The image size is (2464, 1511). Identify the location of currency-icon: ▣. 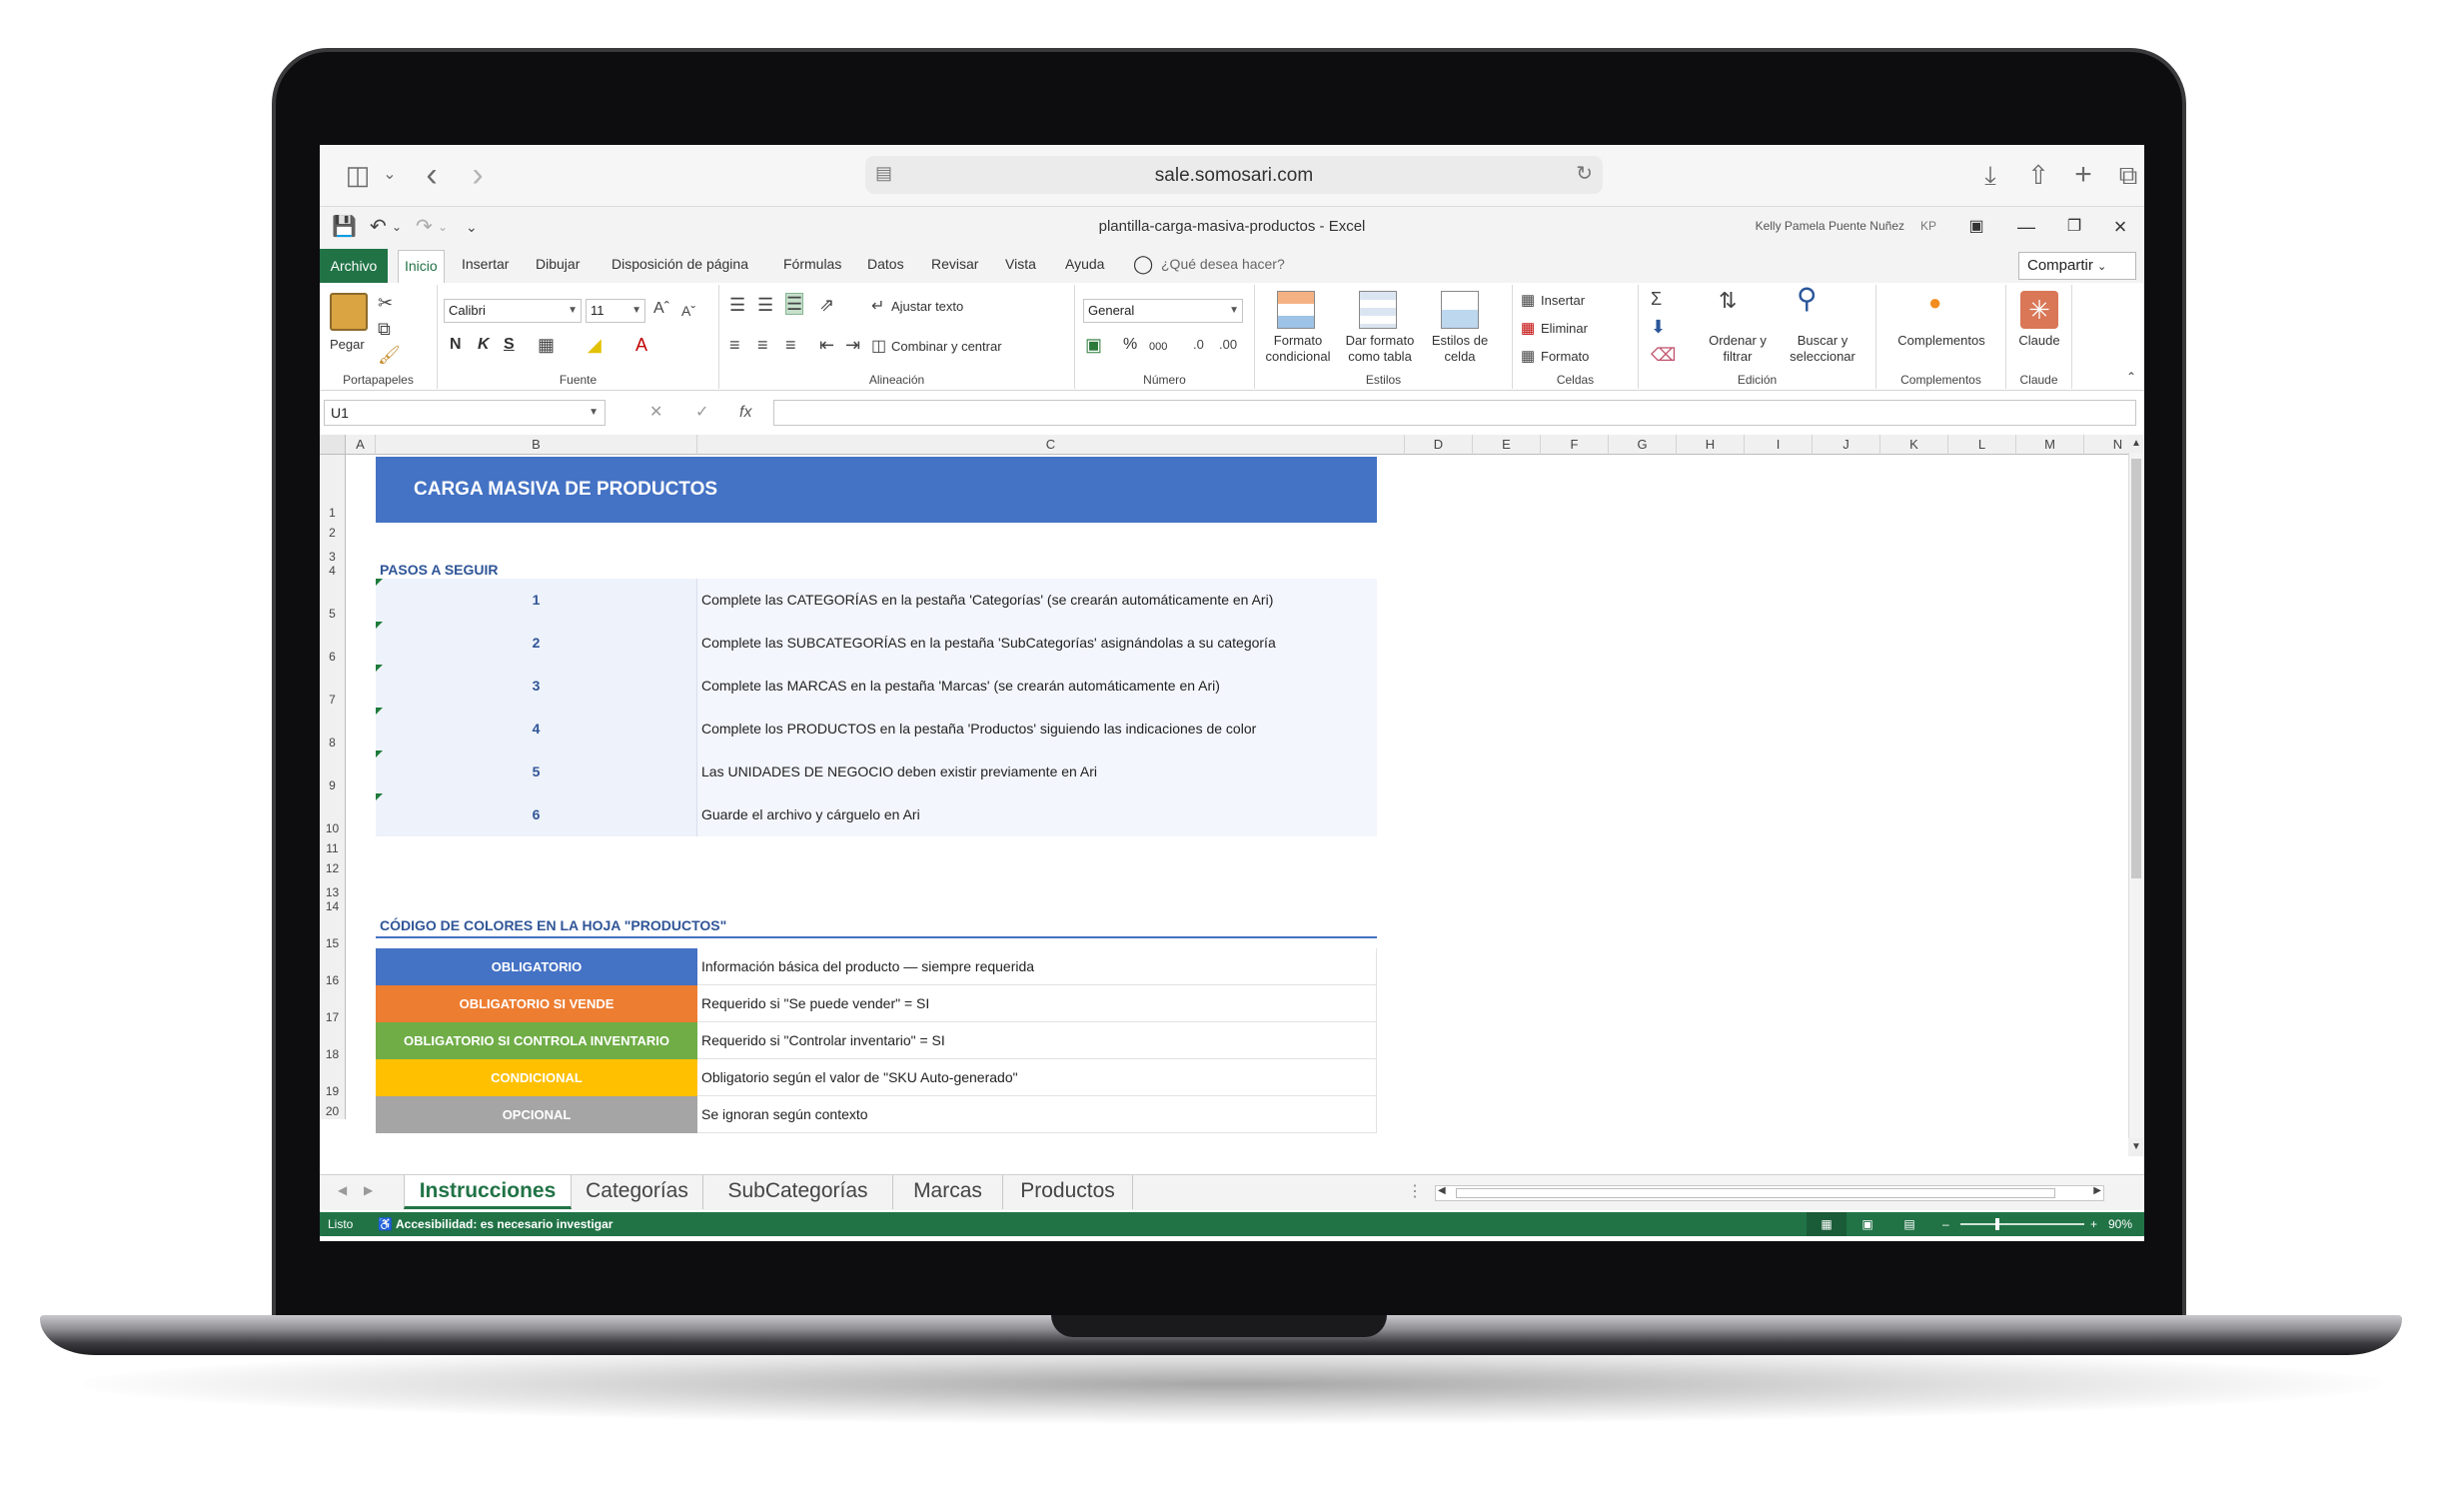
(1093, 345).